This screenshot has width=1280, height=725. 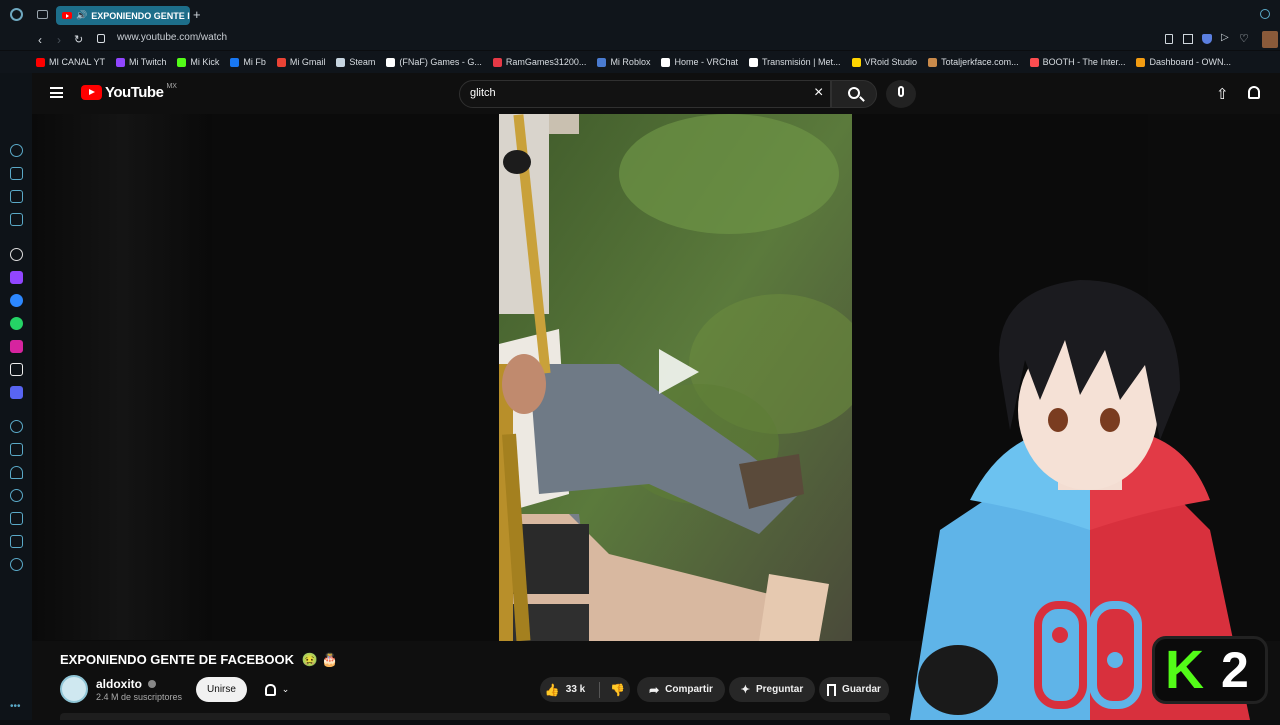 I want to click on active-tab: 🔊 EXPONIENDO GENTE I, so click(x=123, y=15).